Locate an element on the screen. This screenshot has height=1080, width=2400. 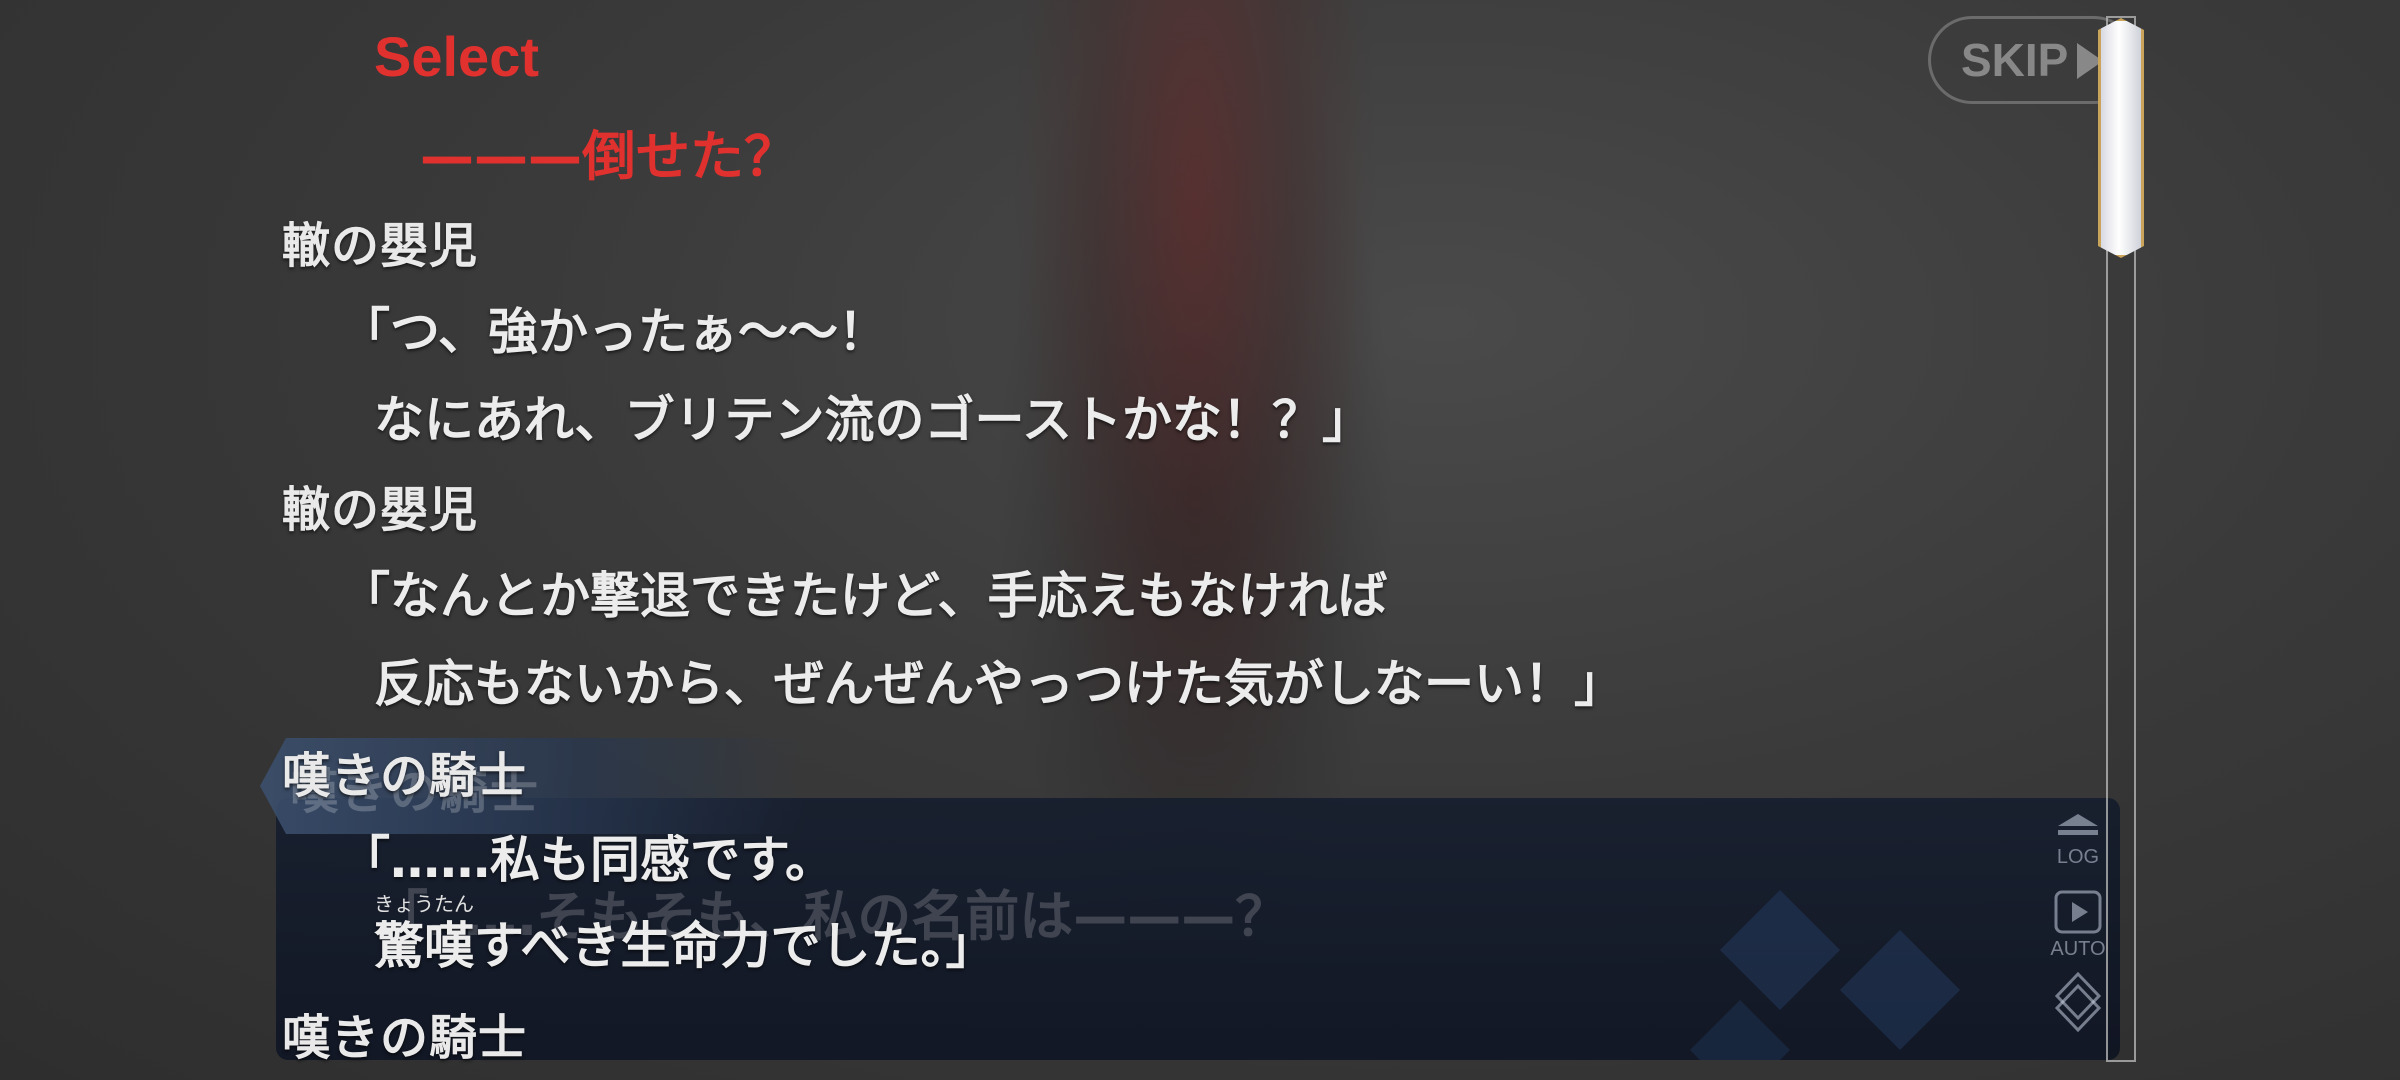
select-title: Select is located at coordinates (456, 56).